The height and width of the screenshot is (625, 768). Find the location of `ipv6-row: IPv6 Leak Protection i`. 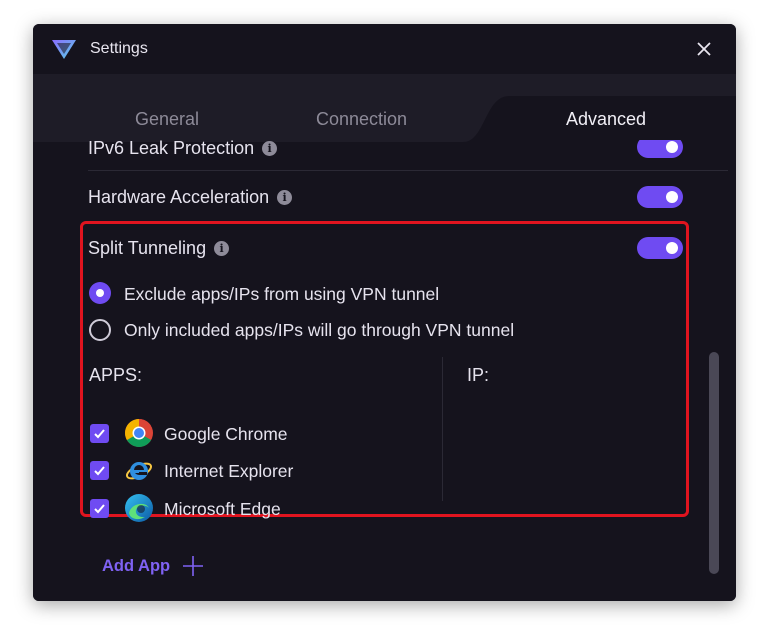

ipv6-row: IPv6 Leak Protection i is located at coordinates (183, 149).